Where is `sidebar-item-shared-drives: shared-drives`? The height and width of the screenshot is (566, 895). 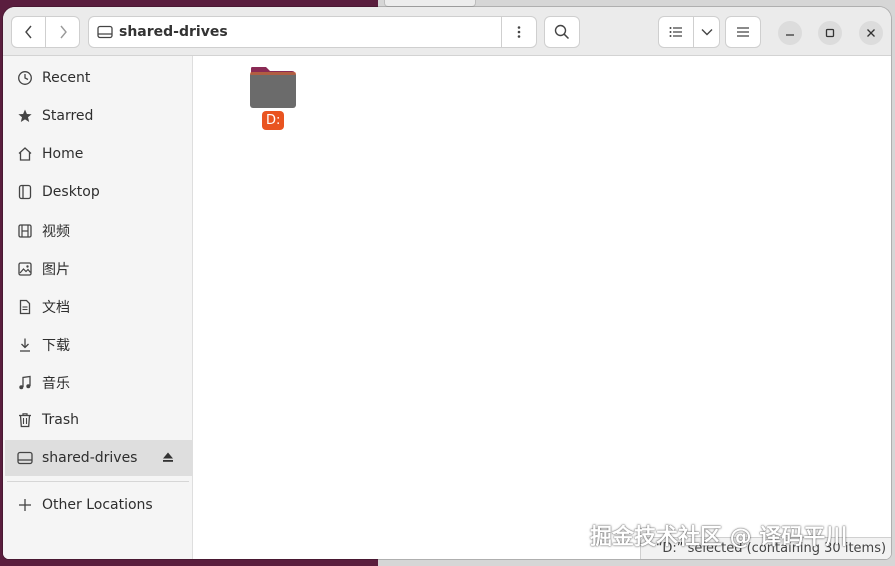
sidebar-item-shared-drives: shared-drives is located at coordinates (98, 458).